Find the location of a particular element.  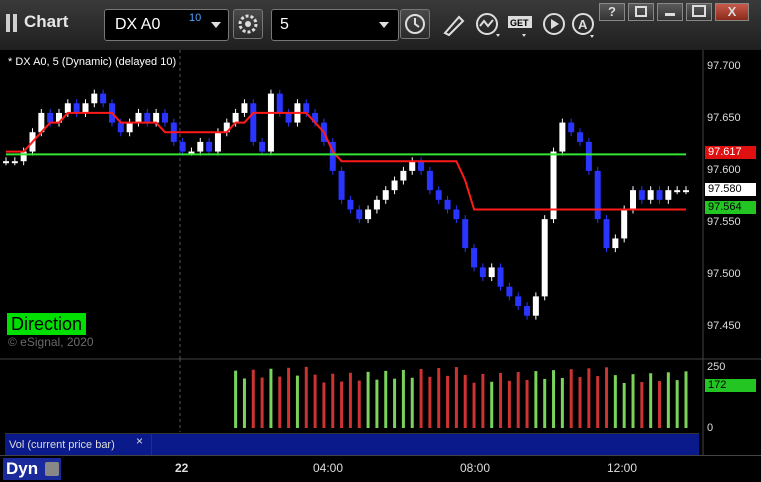

dyn-button: Dyn is located at coordinates (32, 469).